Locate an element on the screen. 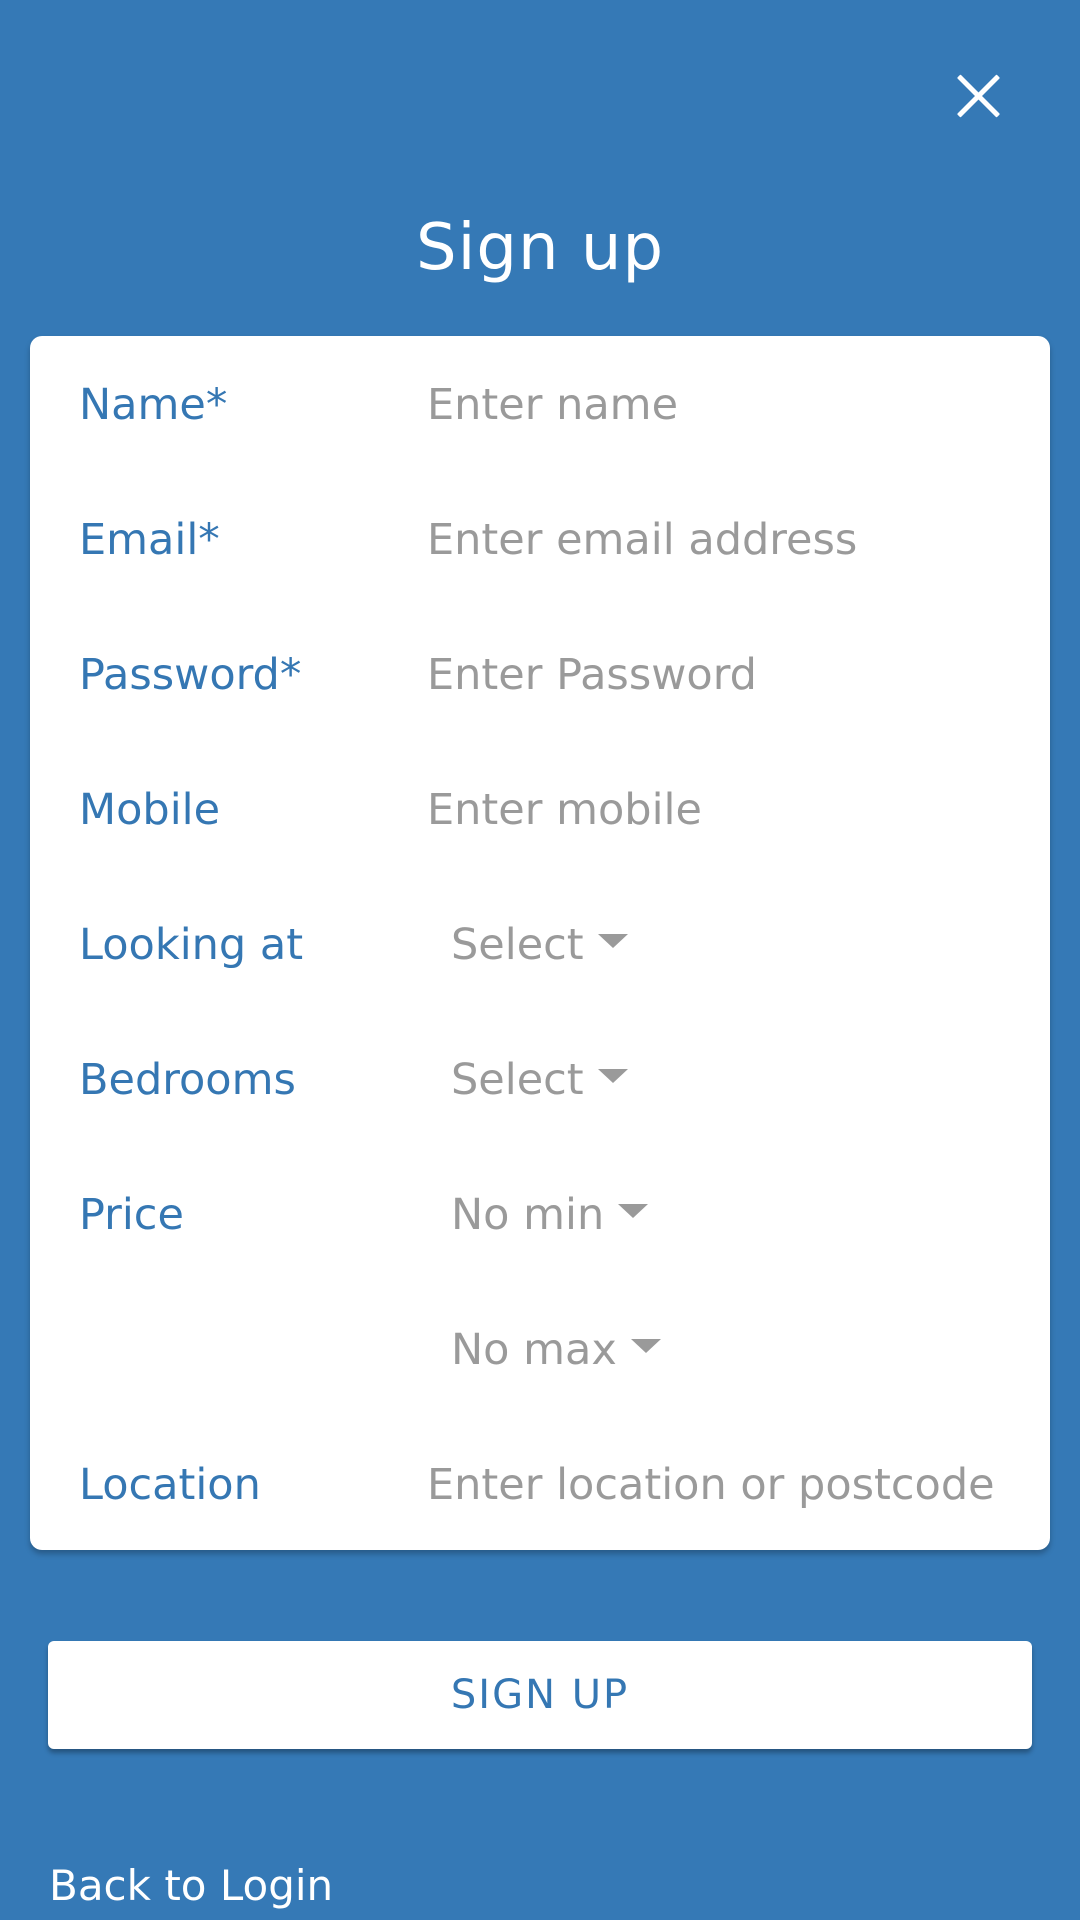 Image resolution: width=1080 pixels, height=1920 pixels. price-max-select: No max is located at coordinates (556, 1350).